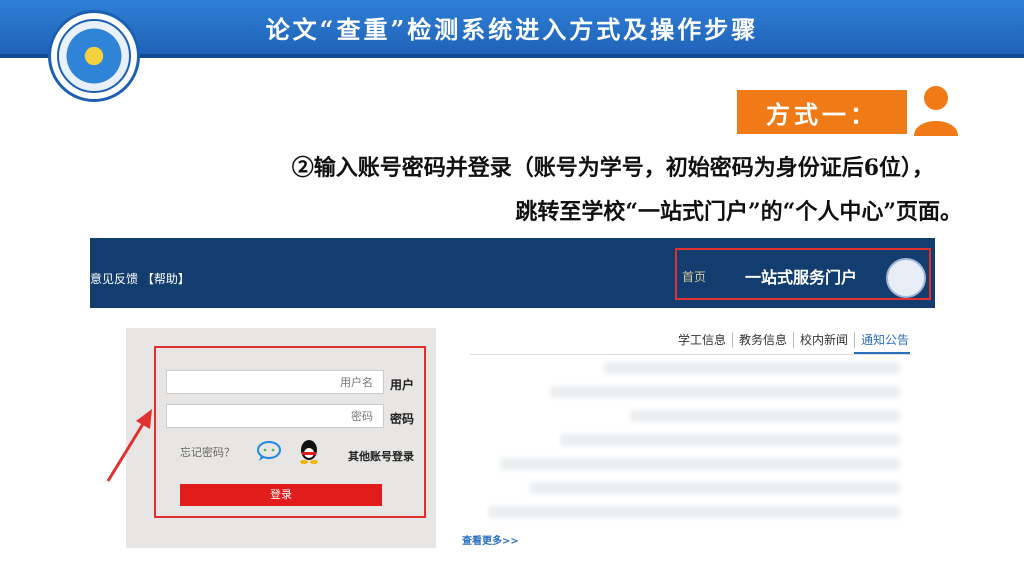 This screenshot has height=576, width=1024. Describe the element at coordinates (825, 340) in the screenshot. I see `tab-campus-news: 校内新闻` at that location.